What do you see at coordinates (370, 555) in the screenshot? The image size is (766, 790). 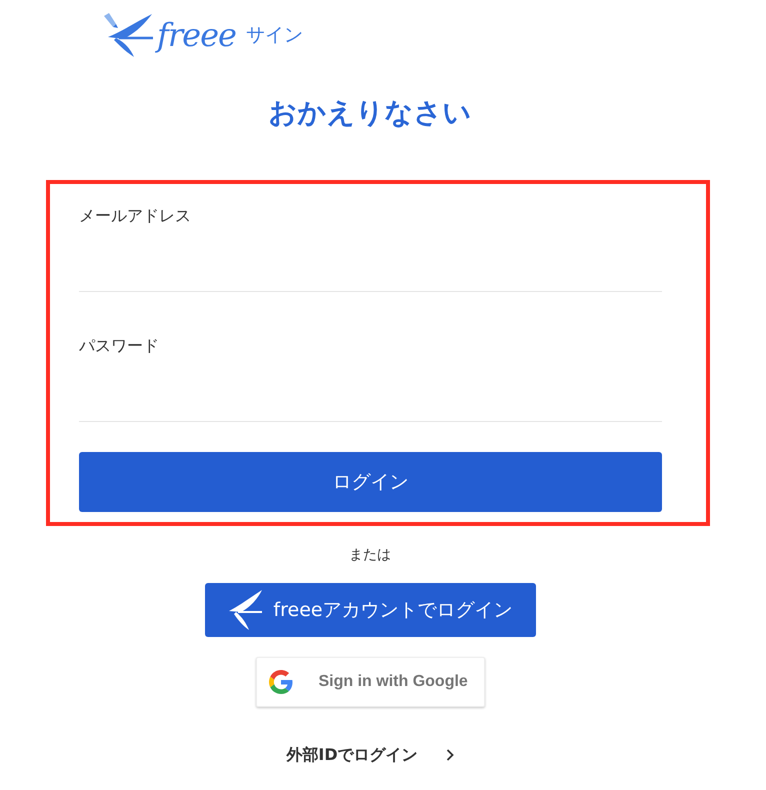 I see `separator-text: または` at bounding box center [370, 555].